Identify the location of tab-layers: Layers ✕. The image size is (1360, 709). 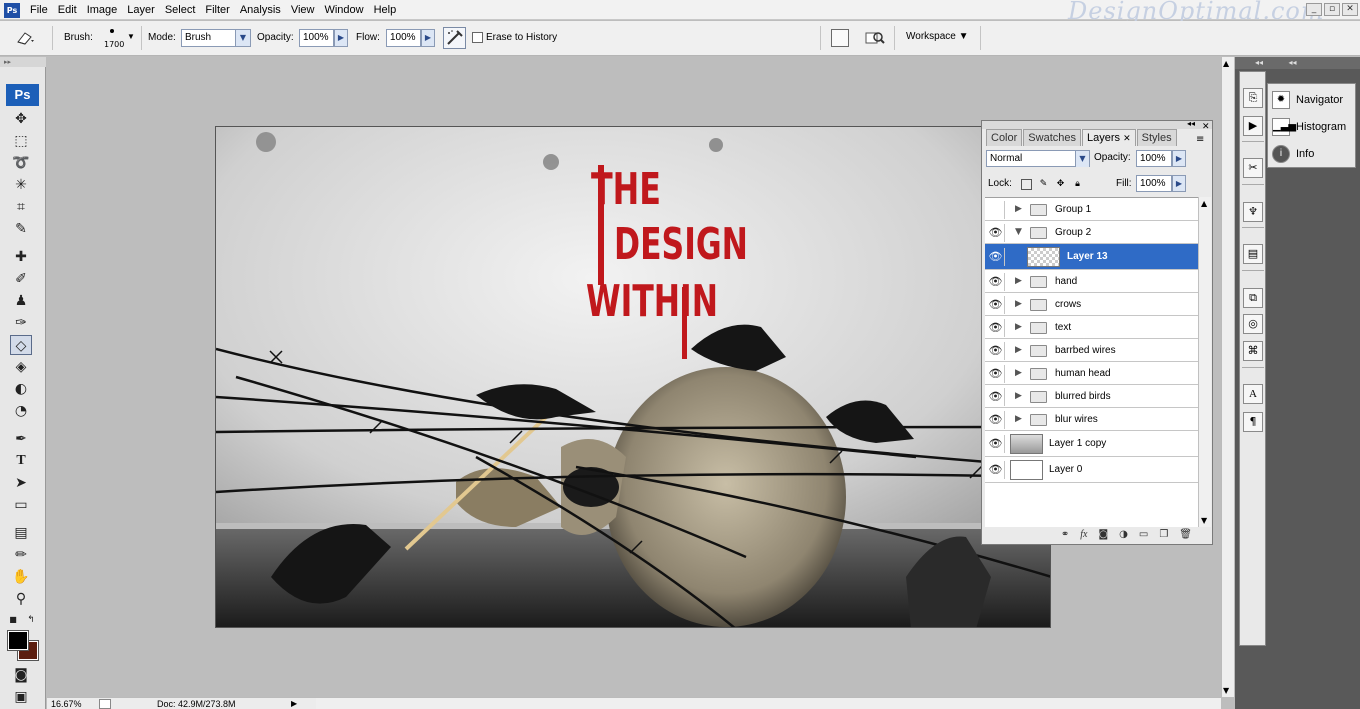
(1109, 137).